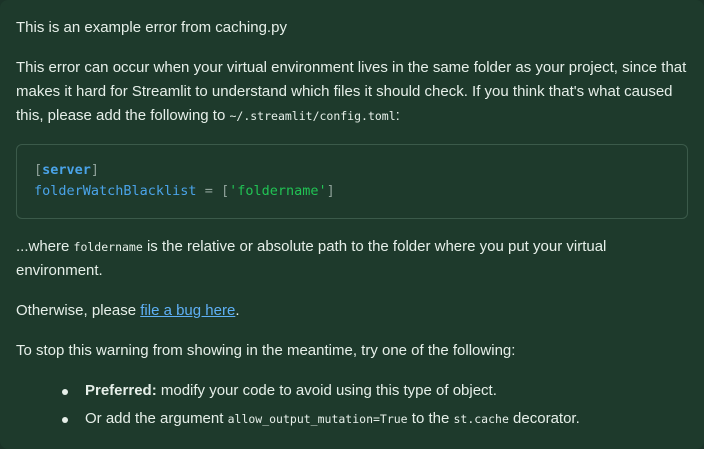 This screenshot has width=704, height=449. I want to click on mutation-text-mid: to the, so click(430, 418).